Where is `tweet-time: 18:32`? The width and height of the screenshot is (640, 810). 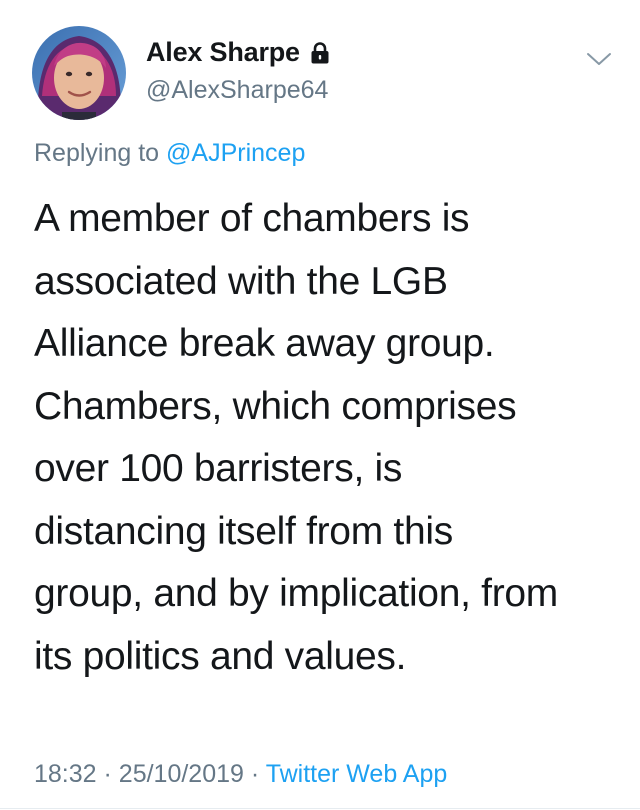
tweet-time: 18:32 is located at coordinates (65, 774).